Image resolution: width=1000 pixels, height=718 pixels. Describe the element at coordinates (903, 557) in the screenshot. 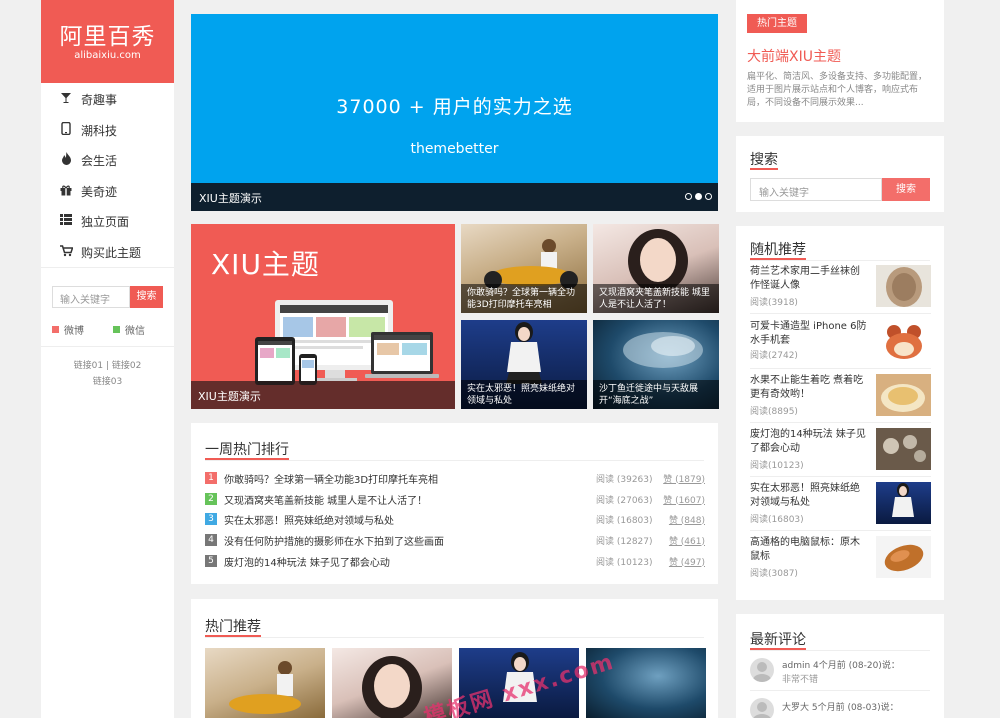

I see `random-thumb-wood-mouse` at that location.